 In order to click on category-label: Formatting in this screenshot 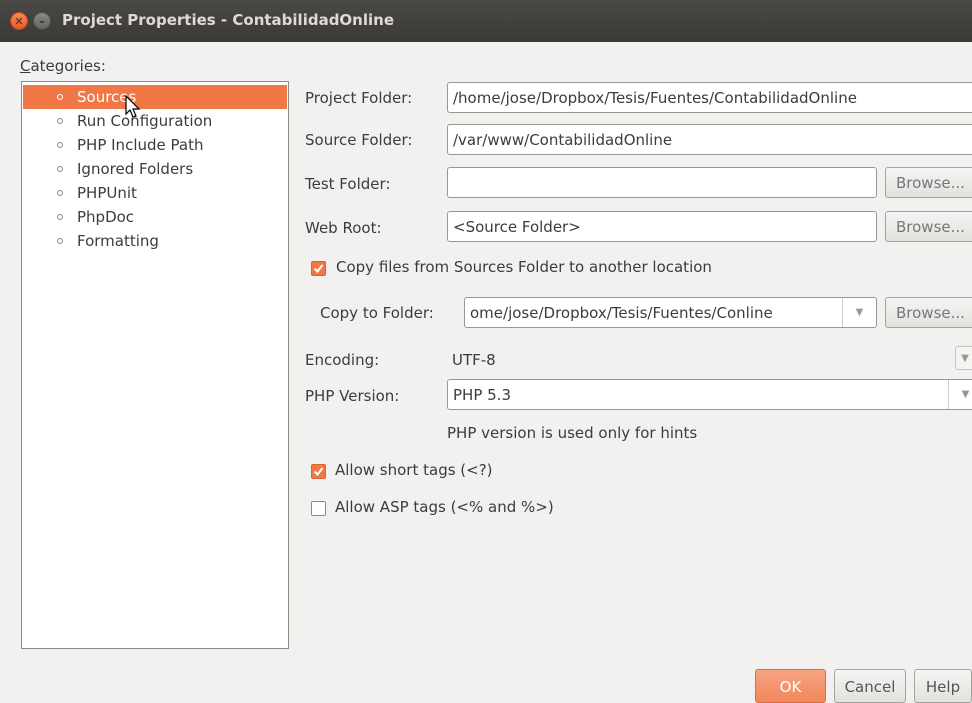, I will do `click(118, 241)`.